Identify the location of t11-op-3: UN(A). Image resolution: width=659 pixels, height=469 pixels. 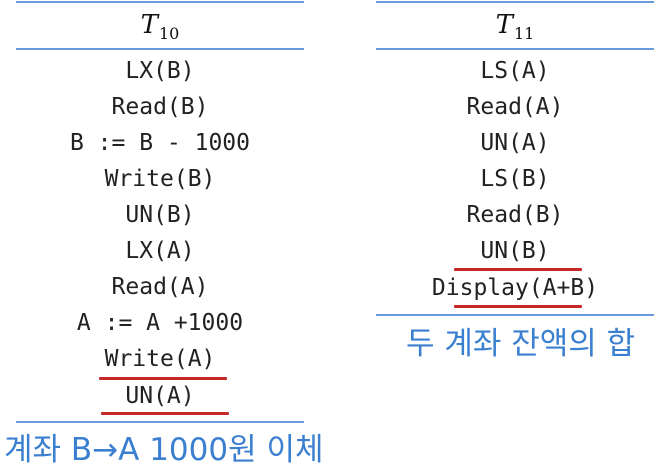
(515, 143).